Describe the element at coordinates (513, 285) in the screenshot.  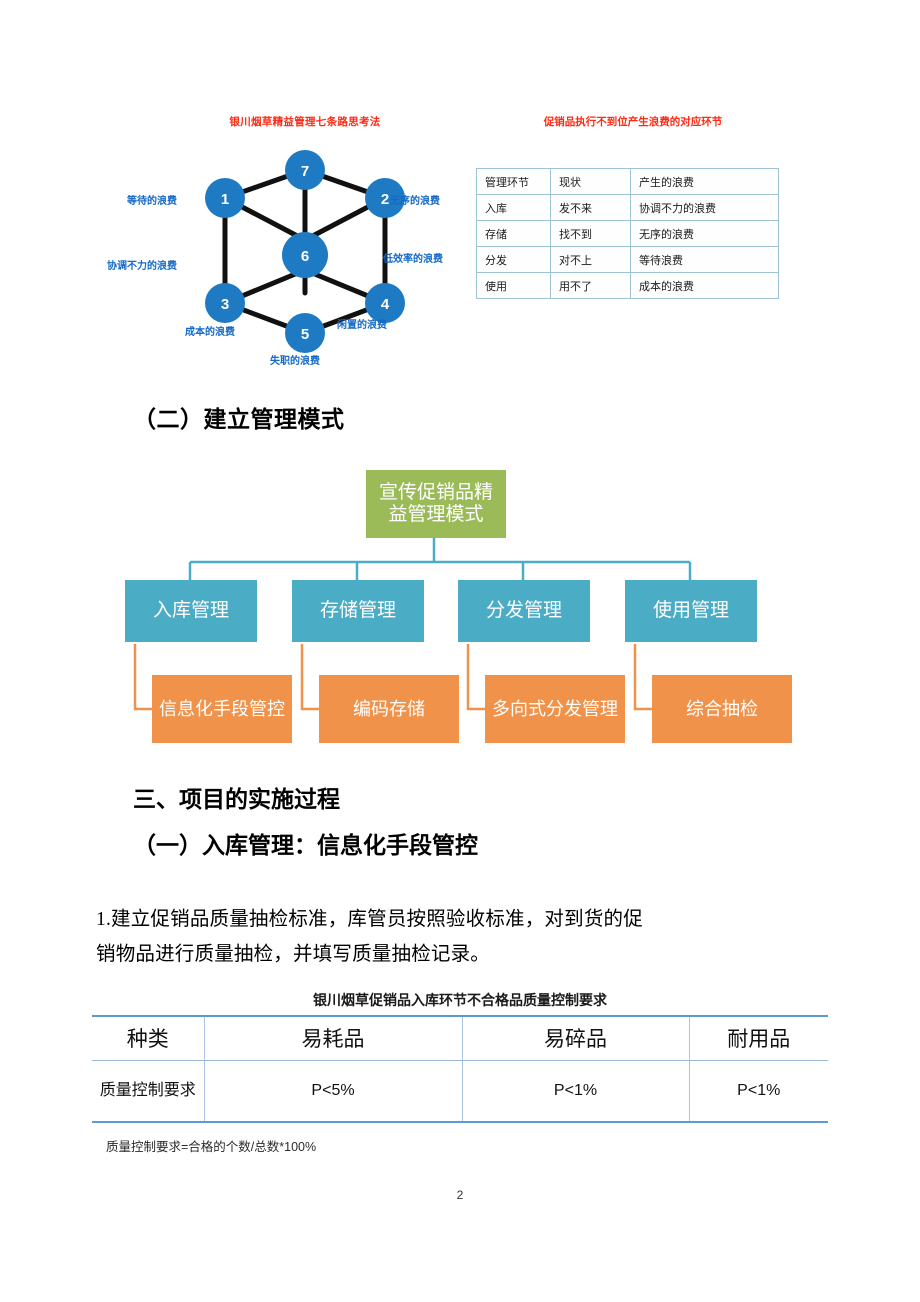
I see `cell-link: 使用` at that location.